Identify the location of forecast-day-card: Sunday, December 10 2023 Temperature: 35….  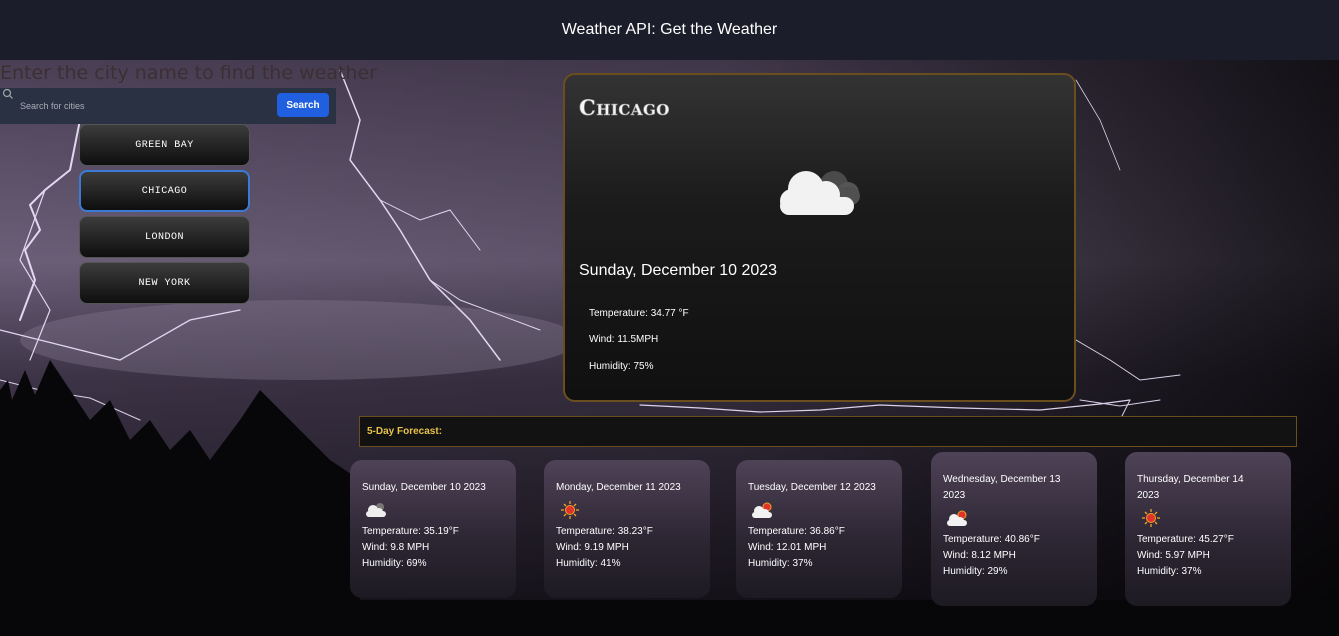
(433, 529).